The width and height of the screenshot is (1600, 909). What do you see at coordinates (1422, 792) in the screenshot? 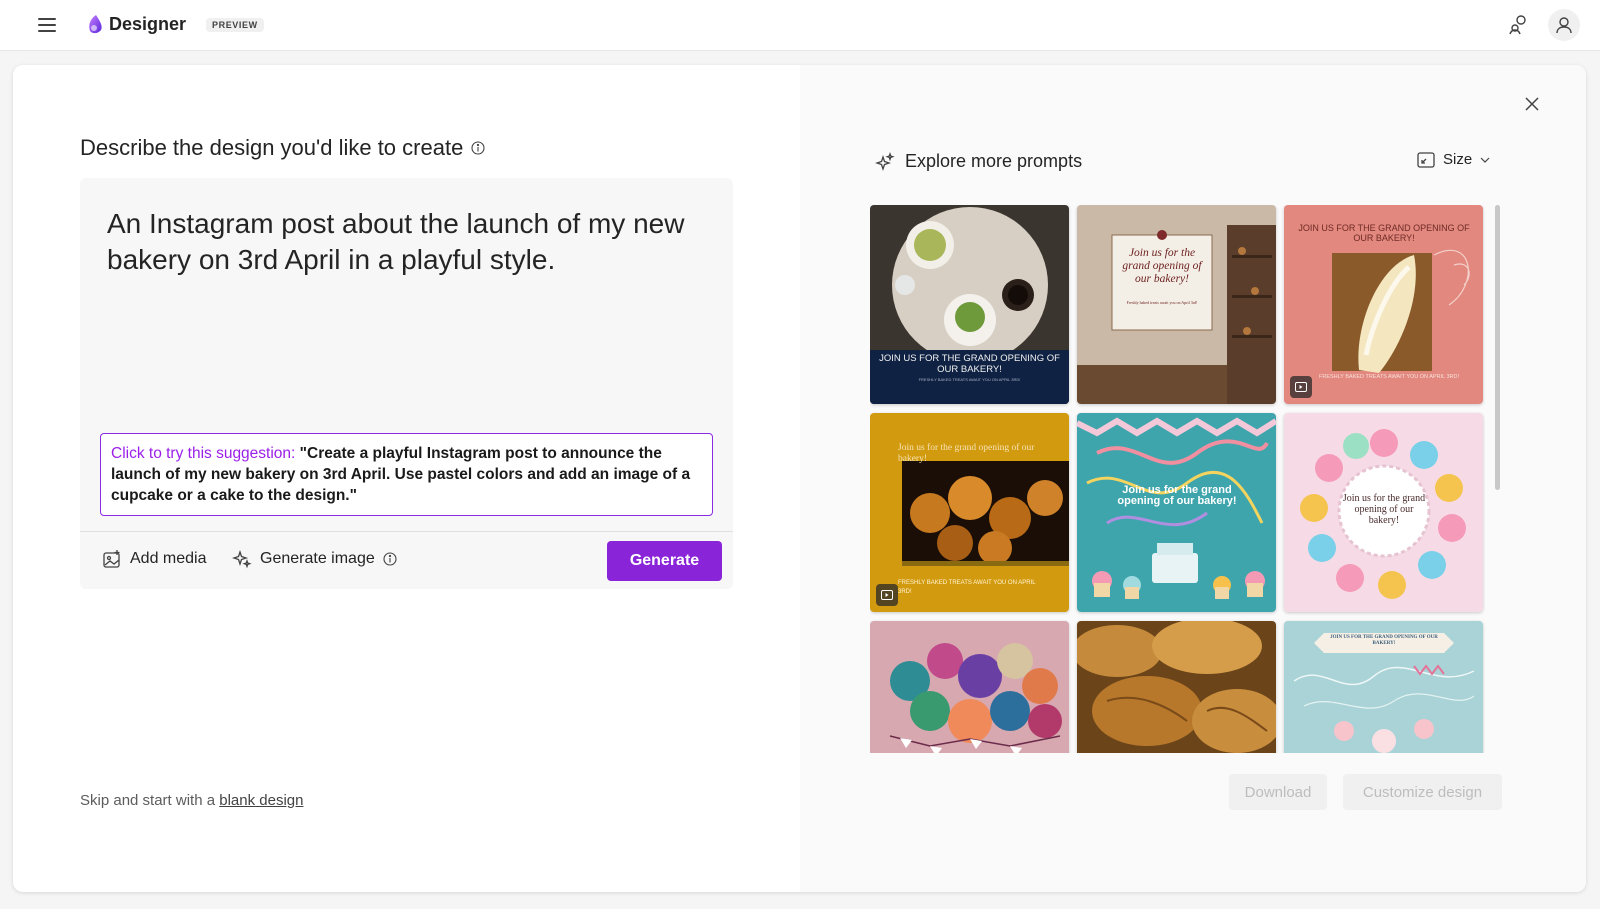
I see `customize-design-button: Customize design` at bounding box center [1422, 792].